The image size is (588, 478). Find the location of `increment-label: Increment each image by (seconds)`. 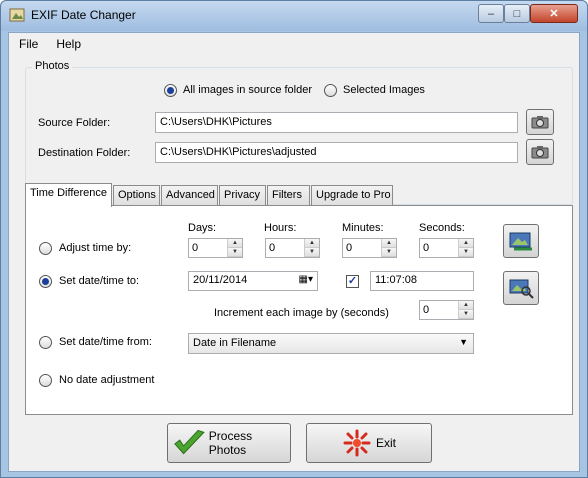

increment-label: Increment each image by (seconds) is located at coordinates (301, 313).